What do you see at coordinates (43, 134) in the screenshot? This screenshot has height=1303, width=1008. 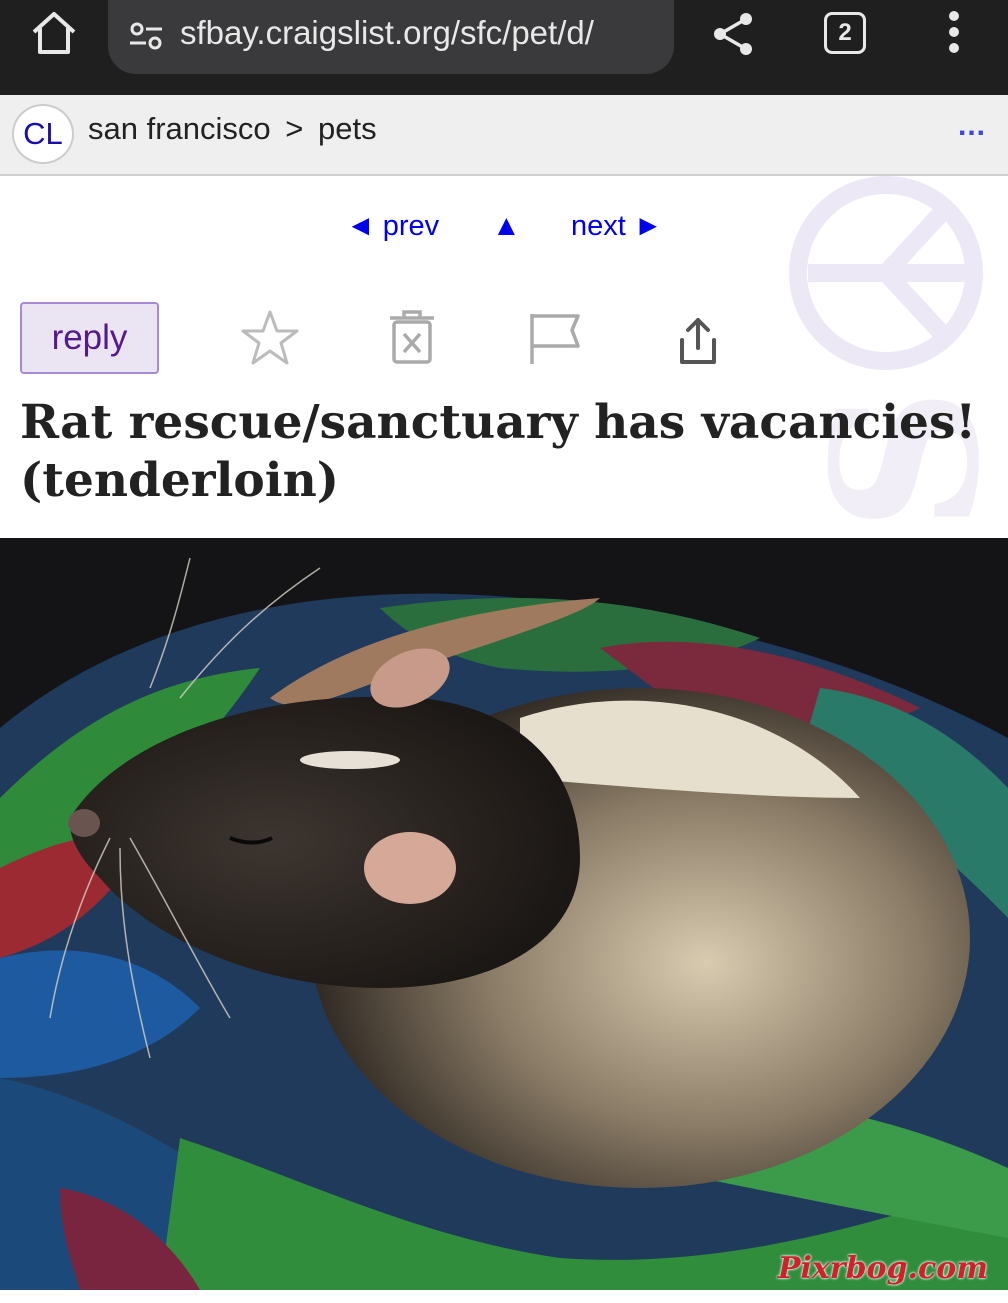 I see `craigslist-logo: CL` at bounding box center [43, 134].